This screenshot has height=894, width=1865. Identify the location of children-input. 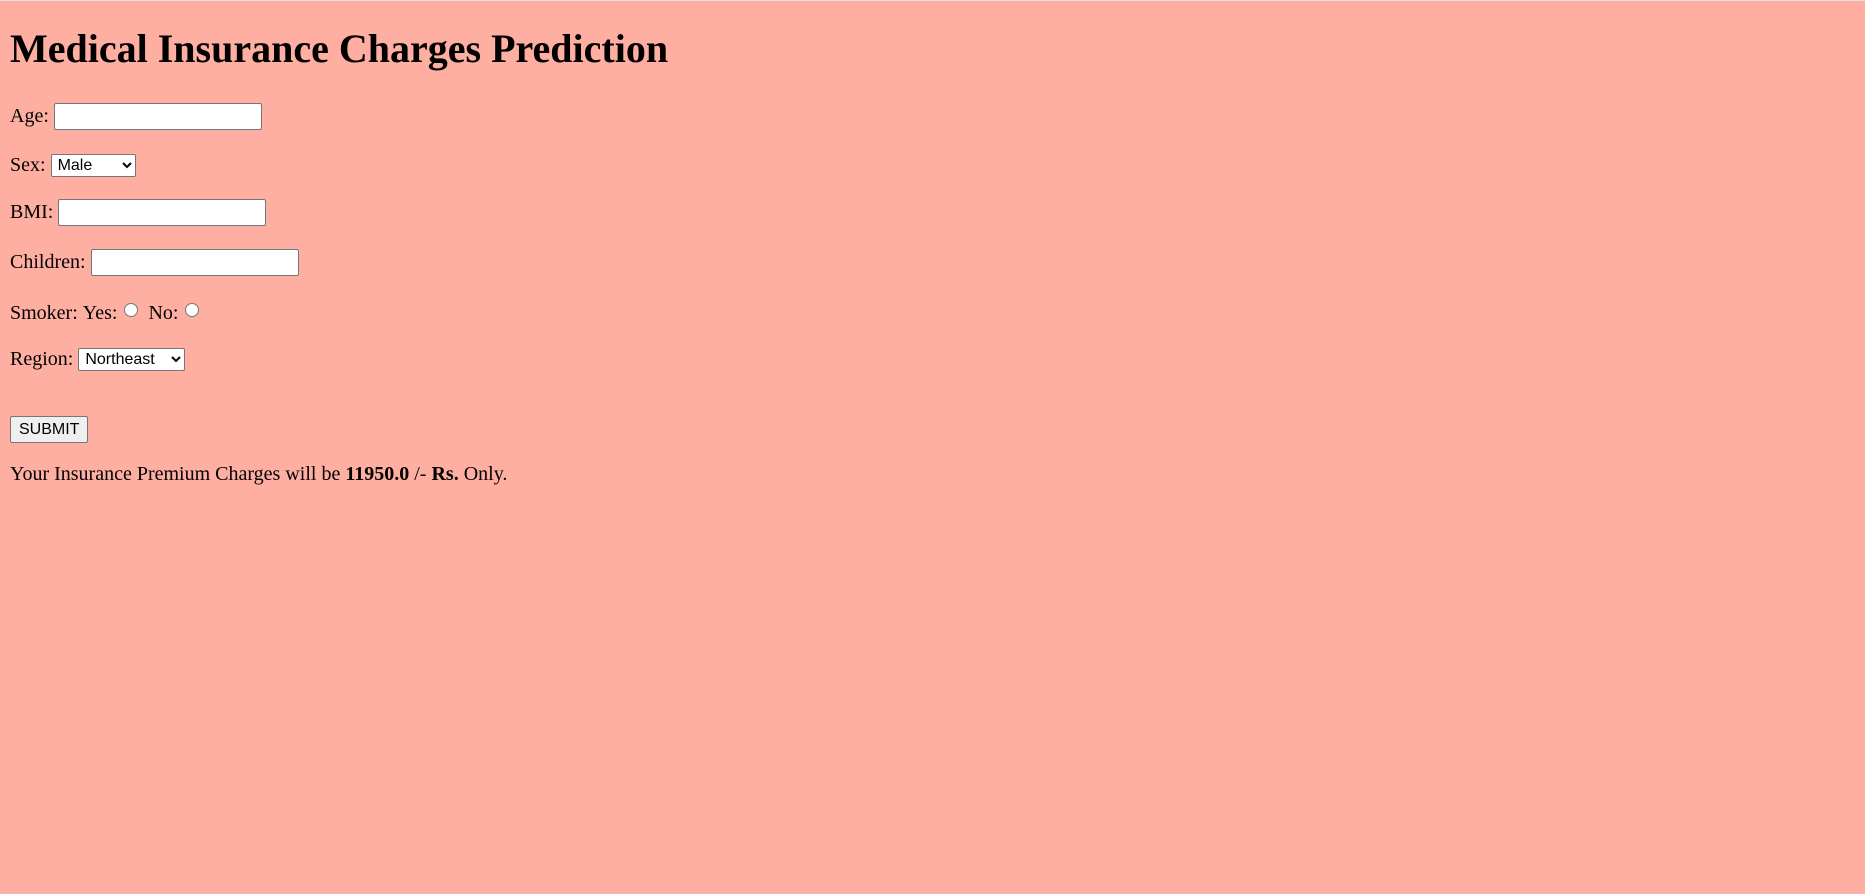
(194, 262).